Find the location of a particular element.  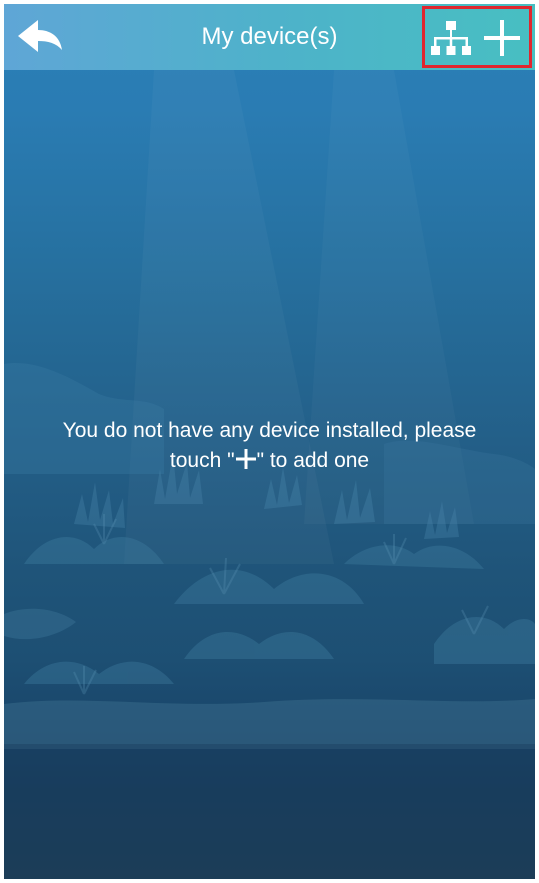

back-arrow-icon is located at coordinates (40, 36).